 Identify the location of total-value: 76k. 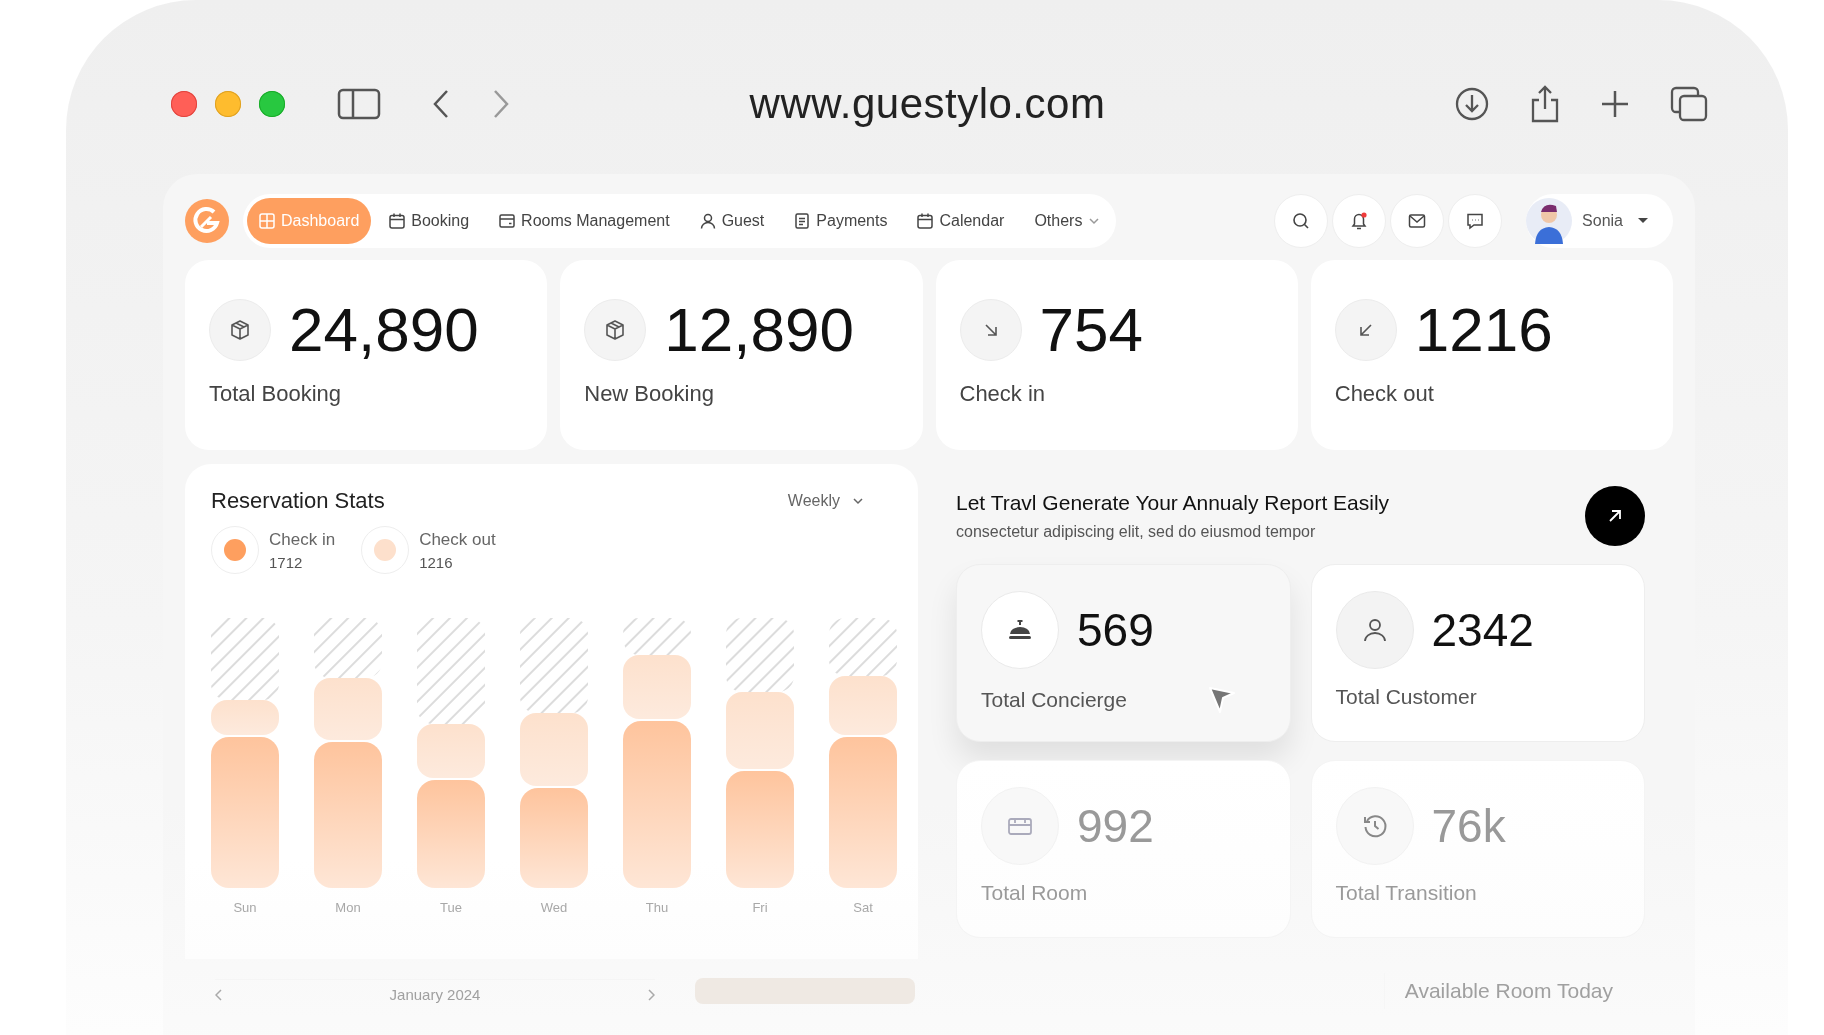
(1468, 826).